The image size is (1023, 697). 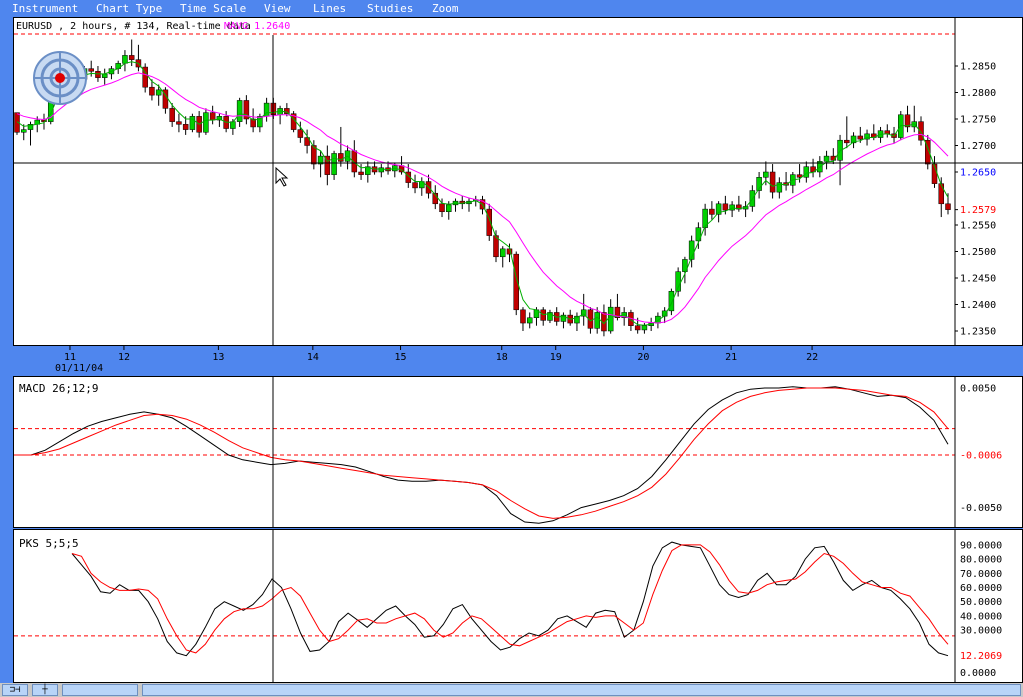 What do you see at coordinates (978, 279) in the screenshot?
I see `price-label: 1.2450` at bounding box center [978, 279].